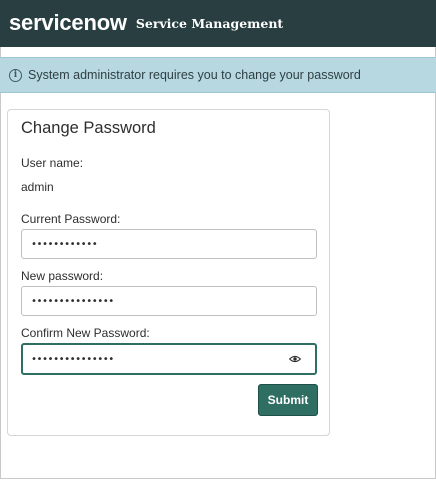  What do you see at coordinates (169, 244) in the screenshot?
I see `current-password-field: ••••••••••••` at bounding box center [169, 244].